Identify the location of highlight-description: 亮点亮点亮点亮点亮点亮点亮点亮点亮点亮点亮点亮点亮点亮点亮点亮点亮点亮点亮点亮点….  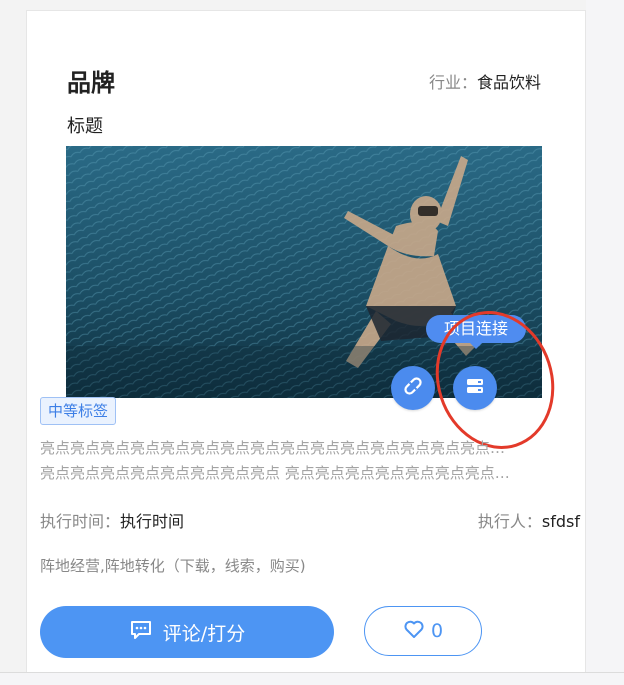
(278, 461).